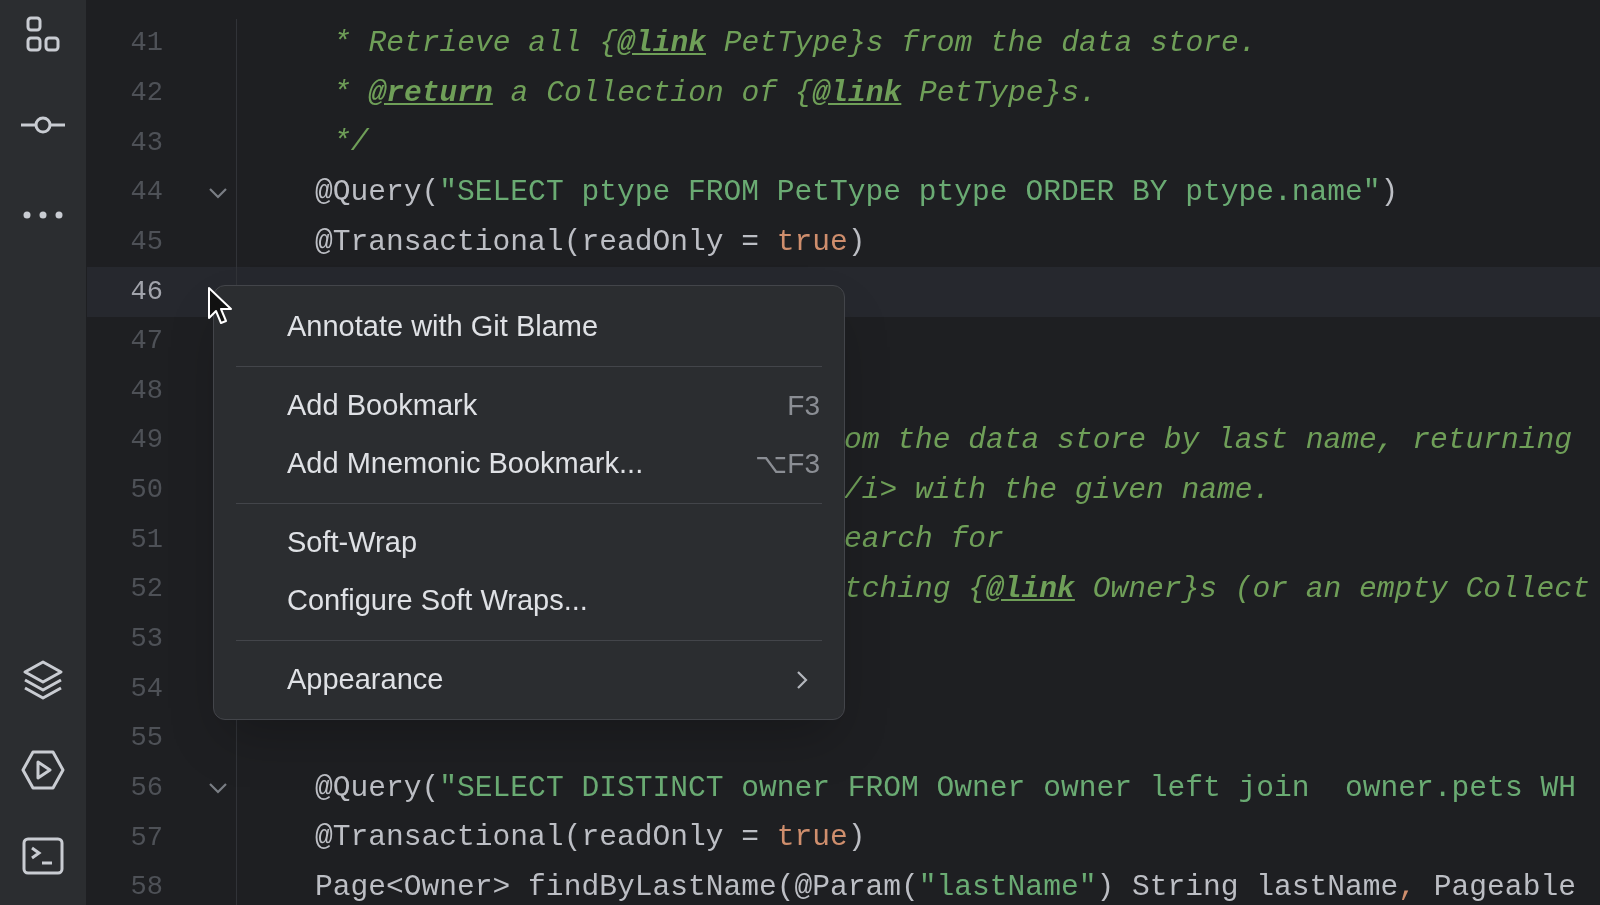  I want to click on shortcut-label: F3, so click(803, 406).